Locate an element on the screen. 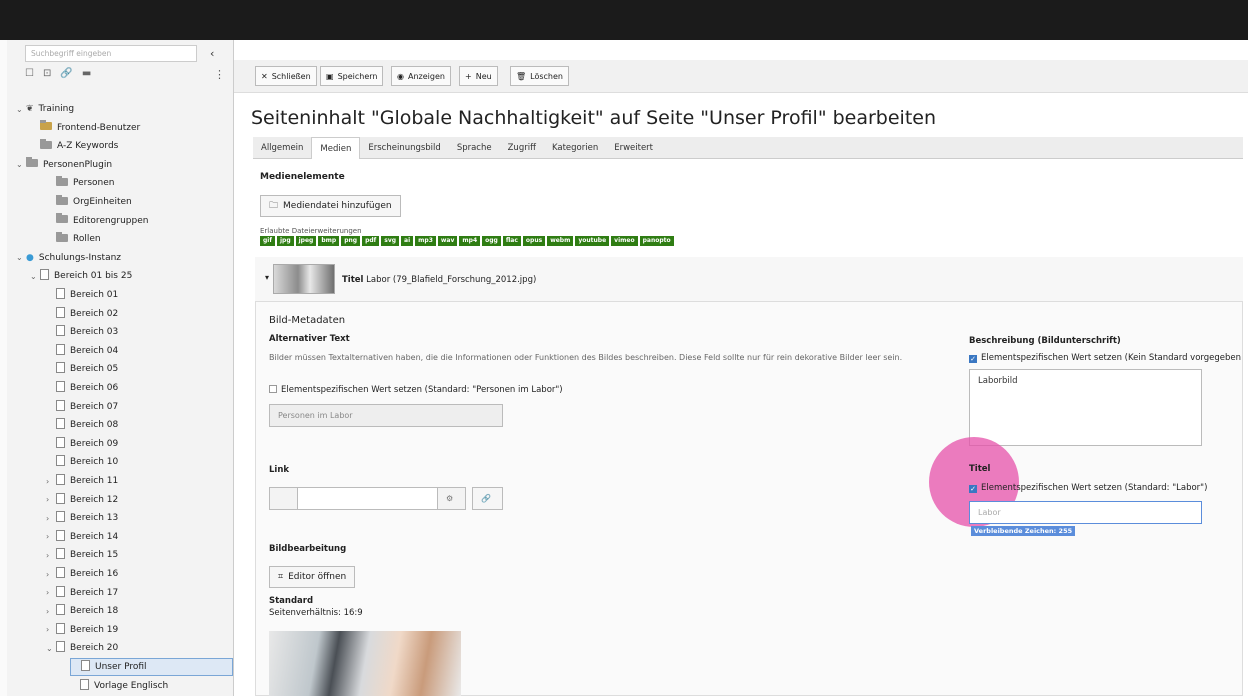 The image size is (1248, 696). tree-item: Vorlage Englisch is located at coordinates (119, 686).